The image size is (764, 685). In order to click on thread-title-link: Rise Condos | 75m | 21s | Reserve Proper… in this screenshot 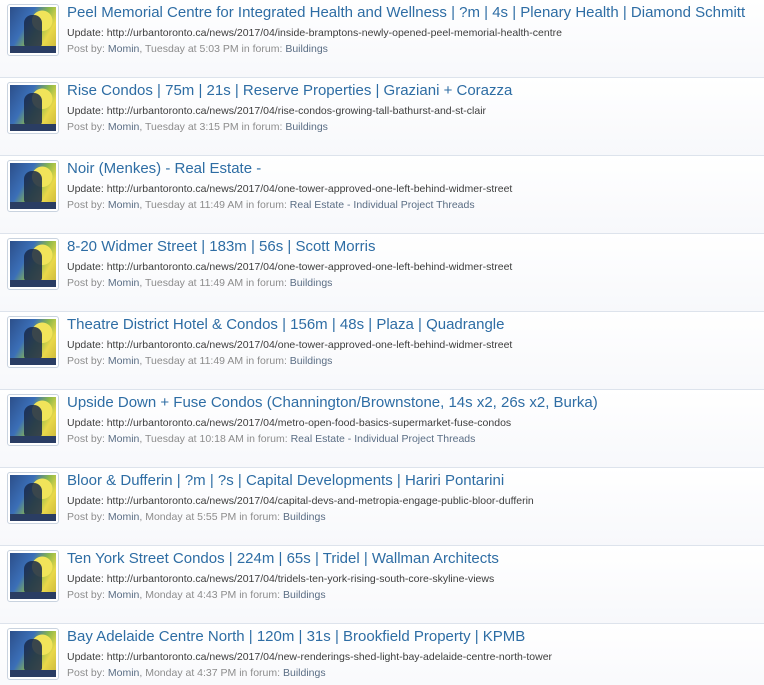, I will do `click(412, 91)`.